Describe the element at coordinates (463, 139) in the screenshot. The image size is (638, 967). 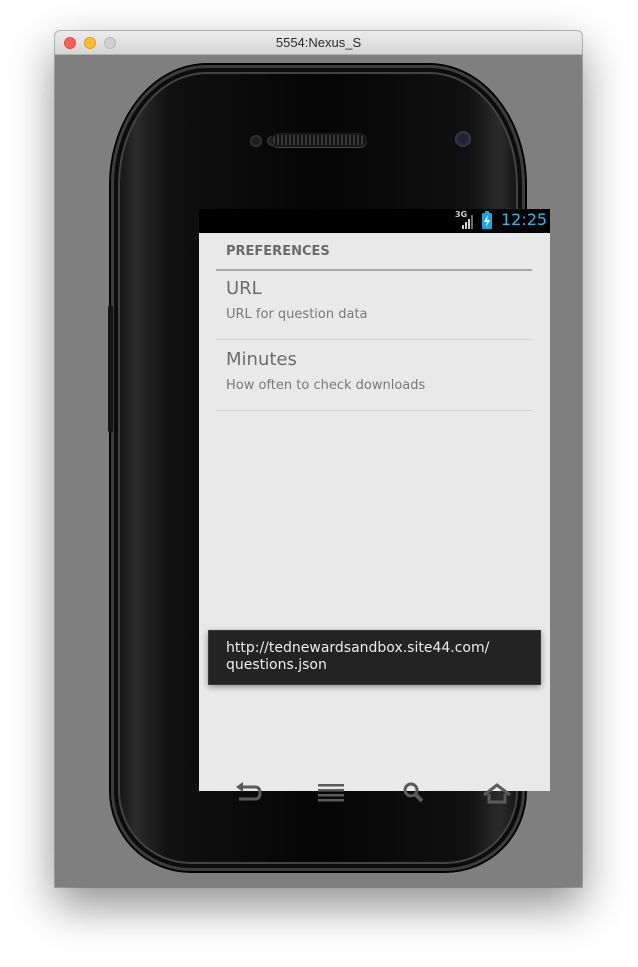
I see `front-camera` at that location.